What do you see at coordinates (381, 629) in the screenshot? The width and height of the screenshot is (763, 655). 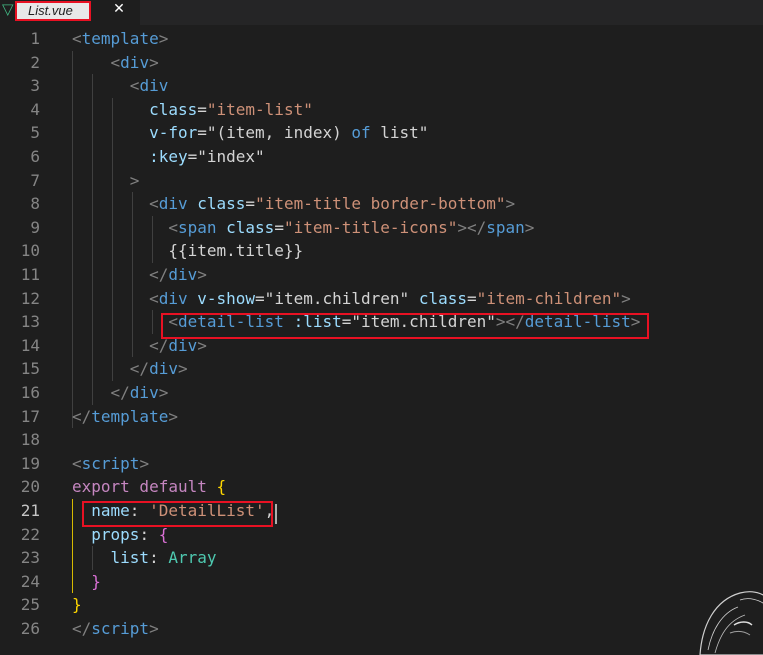 I see `code-line: 26 </script>` at bounding box center [381, 629].